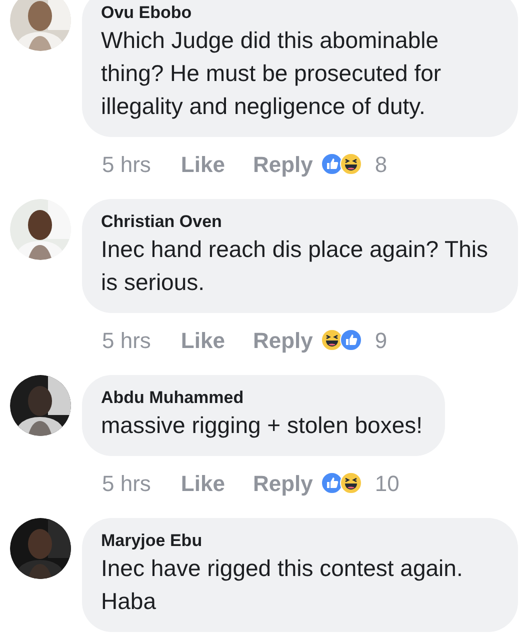 The width and height of the screenshot is (530, 643). I want to click on comment-text: massive rigging + stolen boxes!, so click(262, 425).